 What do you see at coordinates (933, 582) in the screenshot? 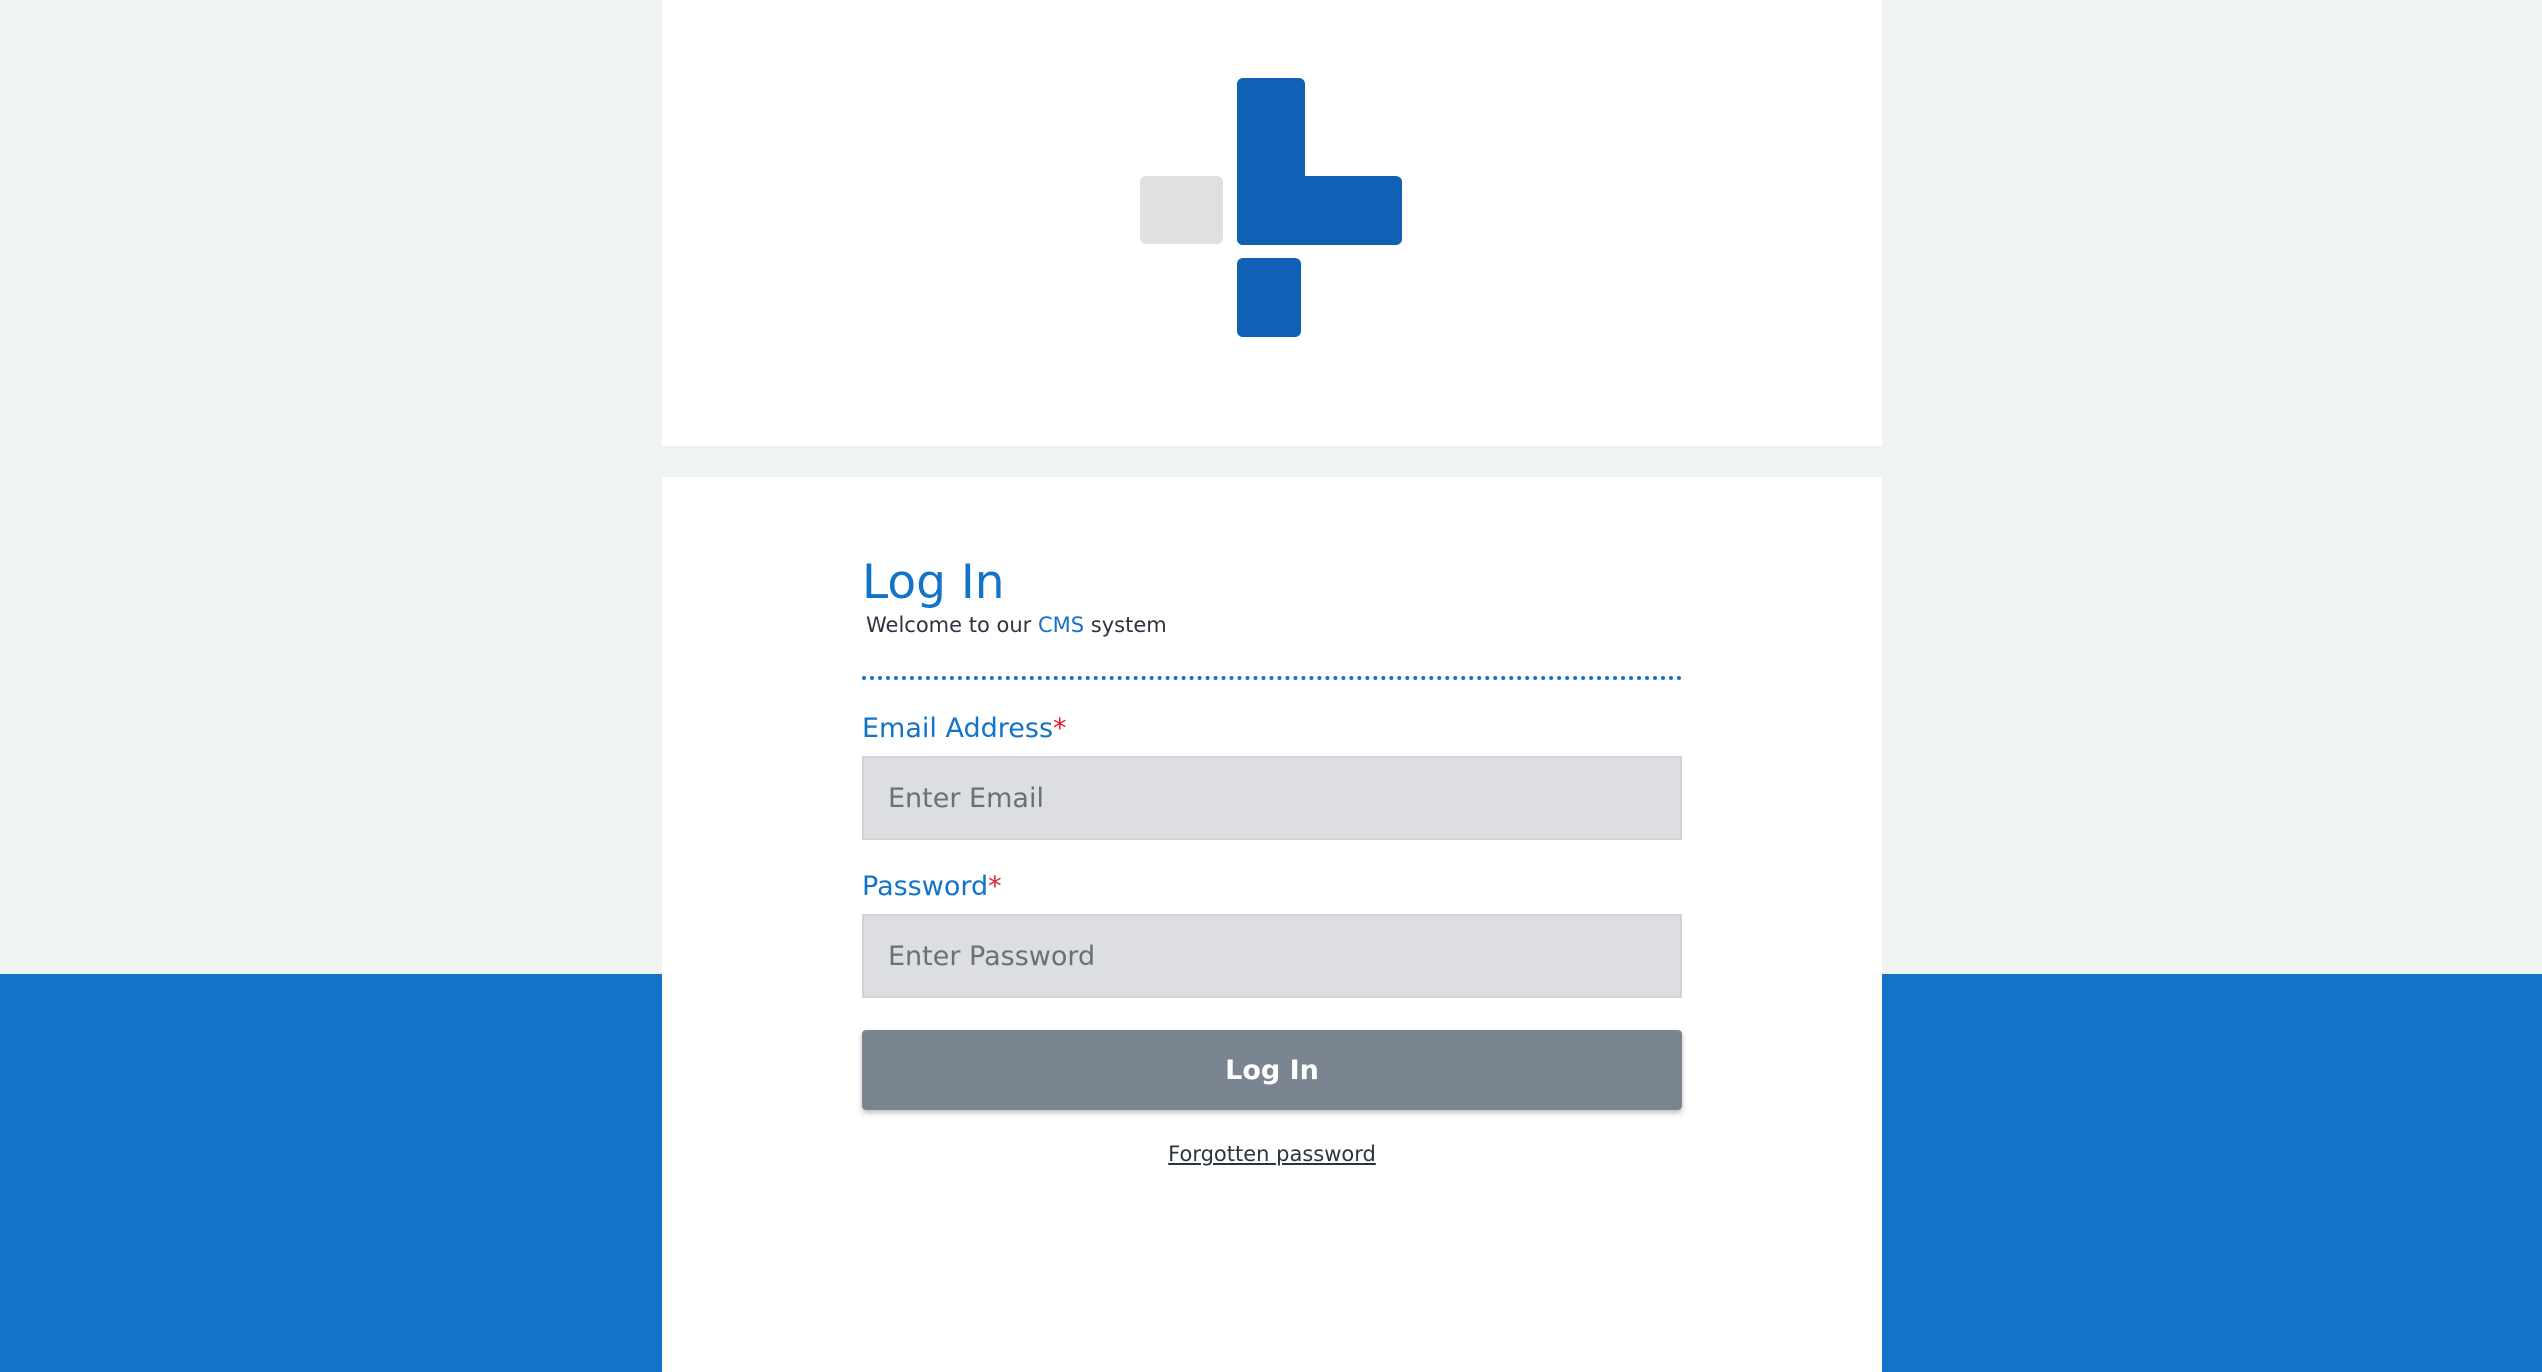
I see `page-title: Log In` at bounding box center [933, 582].